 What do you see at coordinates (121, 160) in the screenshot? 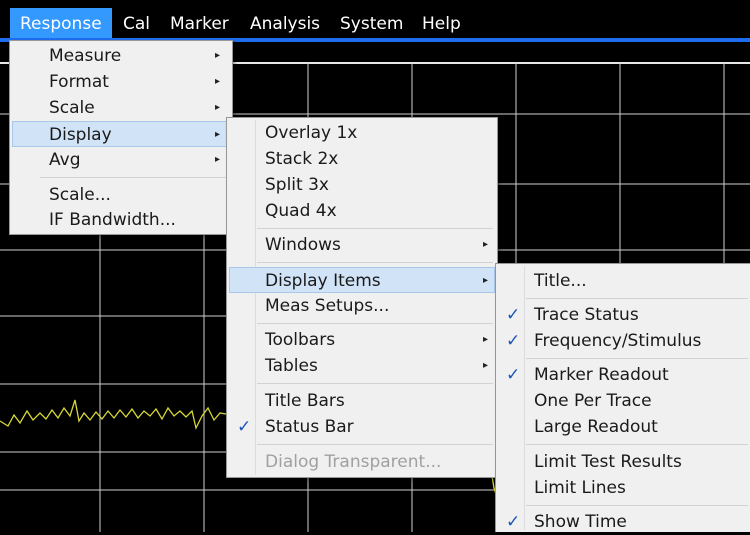
I see `menu-item-avg: Avg ▸` at bounding box center [121, 160].